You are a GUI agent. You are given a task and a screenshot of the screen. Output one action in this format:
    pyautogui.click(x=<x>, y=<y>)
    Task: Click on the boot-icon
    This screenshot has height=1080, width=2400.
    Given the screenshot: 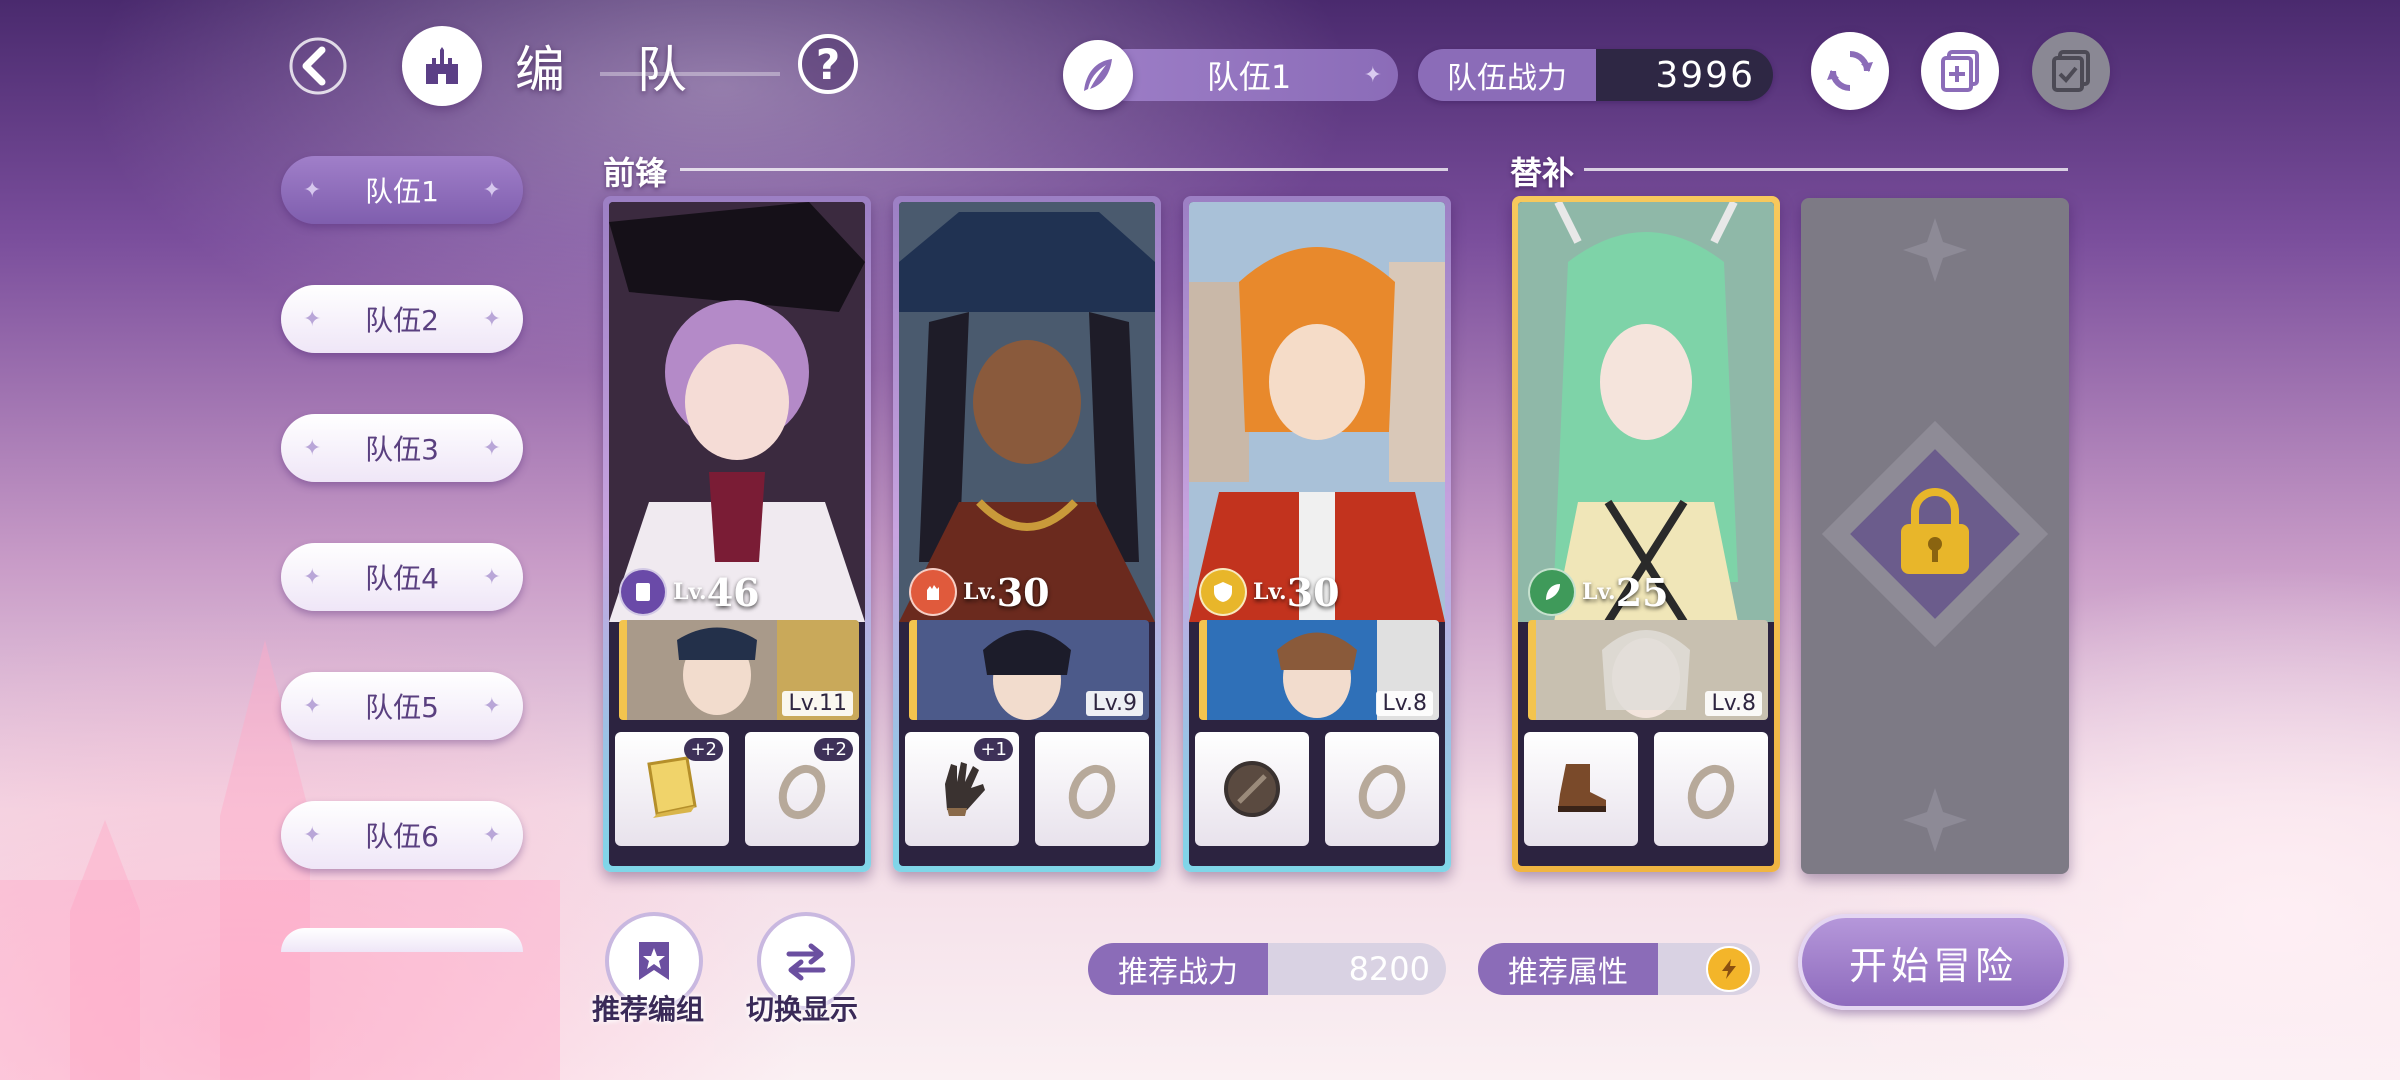 What is the action you would take?
    pyautogui.click(x=1582, y=788)
    